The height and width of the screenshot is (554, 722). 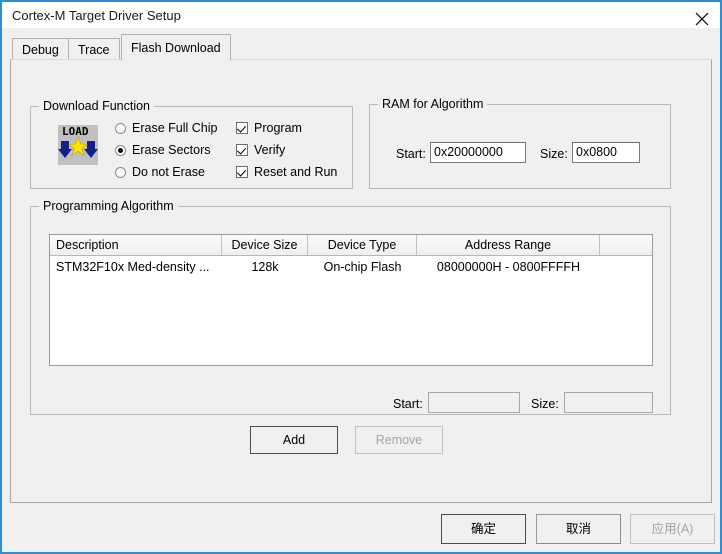 I want to click on remove-button: Remove, so click(x=399, y=440).